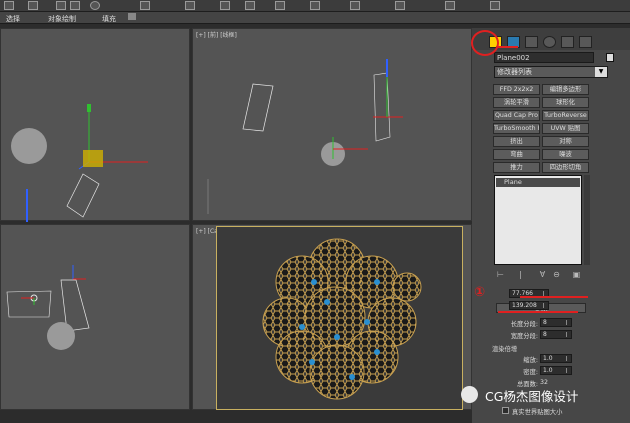  What do you see at coordinates (524, 324) in the screenshot?
I see `length-segs-label: 长度分段:` at bounding box center [524, 324].